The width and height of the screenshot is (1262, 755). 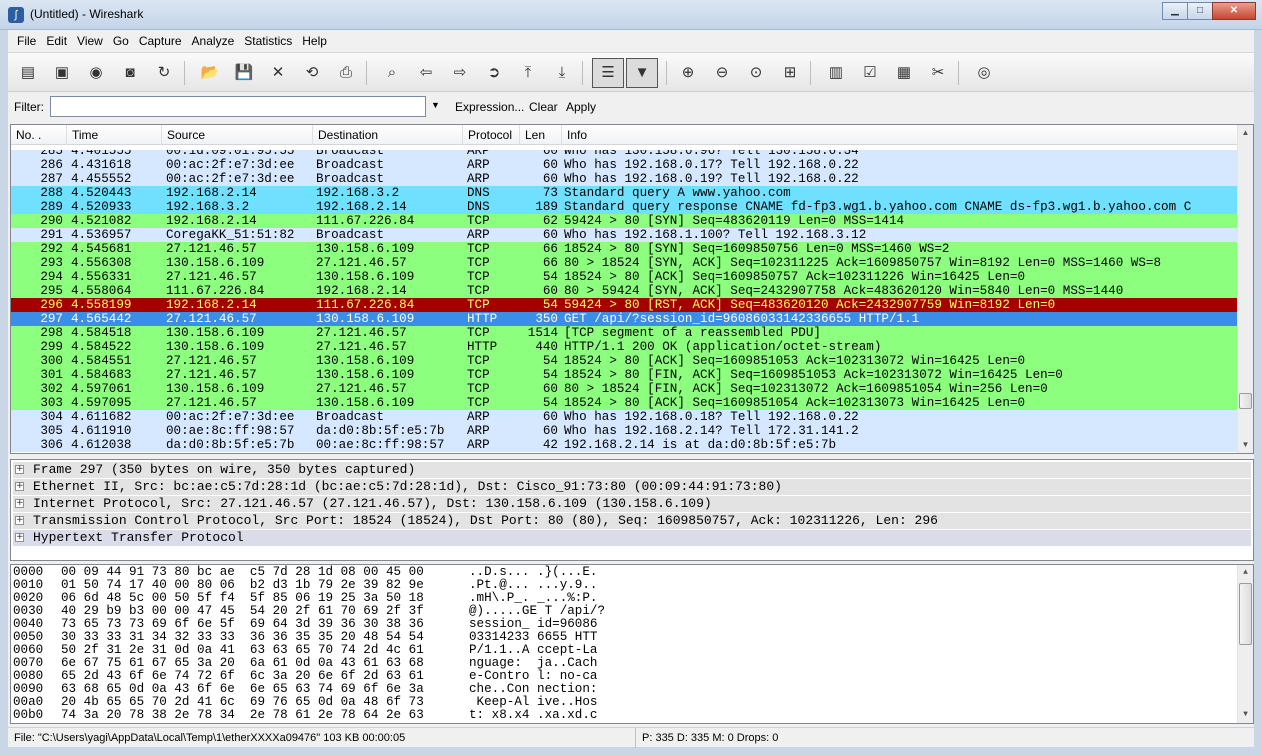 What do you see at coordinates (790, 73) in the screenshot?
I see `resize-columns-icon: ⊞` at bounding box center [790, 73].